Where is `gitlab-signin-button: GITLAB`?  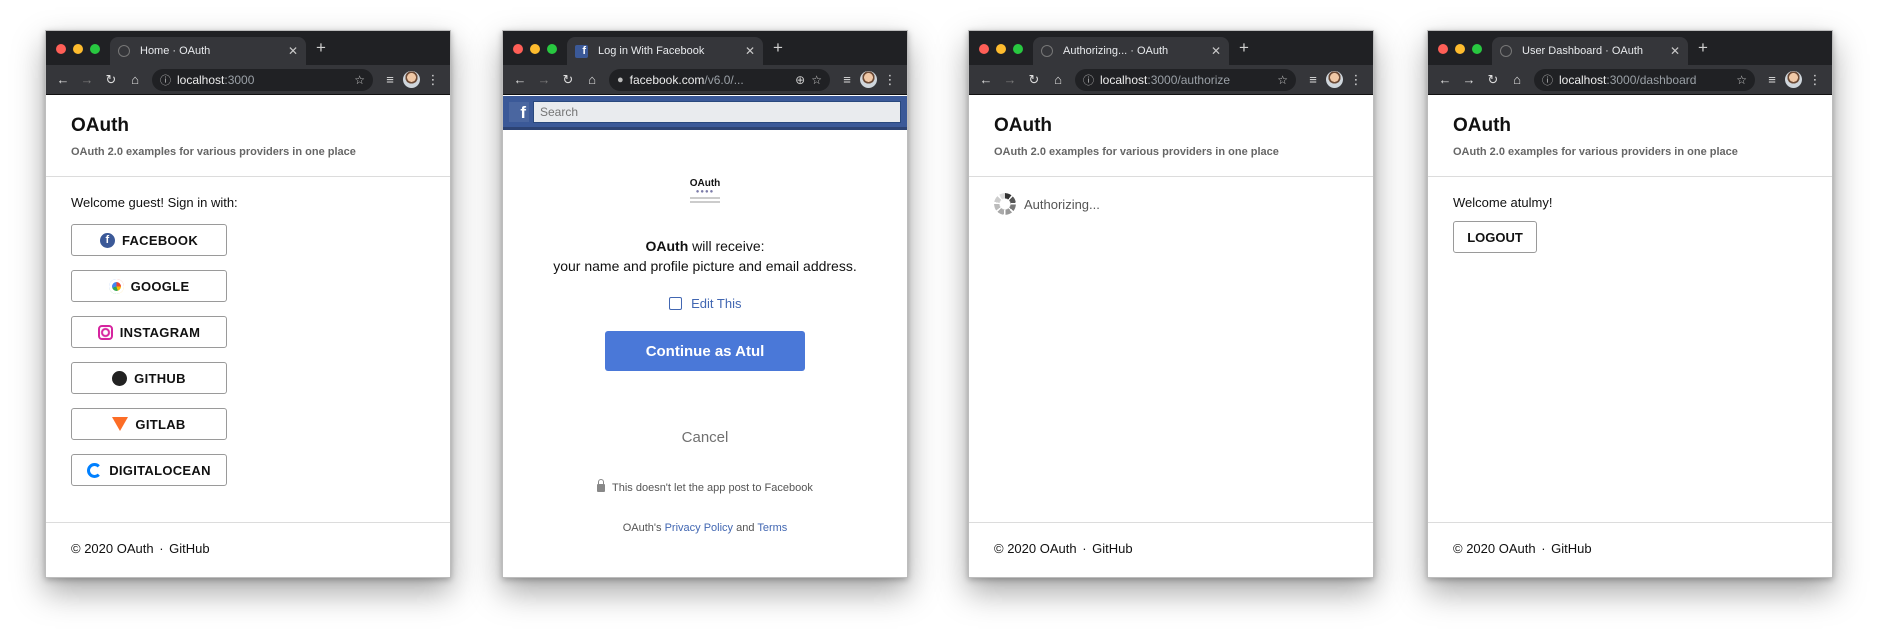
gitlab-signin-button: GITLAB is located at coordinates (149, 424).